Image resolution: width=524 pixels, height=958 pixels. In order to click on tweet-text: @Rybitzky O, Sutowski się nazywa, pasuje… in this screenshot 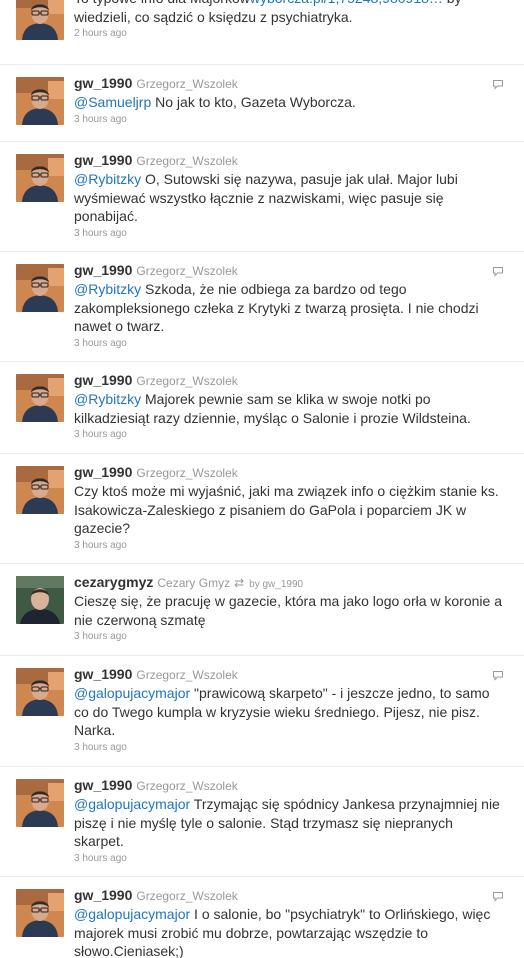, I will do `click(289, 198)`.